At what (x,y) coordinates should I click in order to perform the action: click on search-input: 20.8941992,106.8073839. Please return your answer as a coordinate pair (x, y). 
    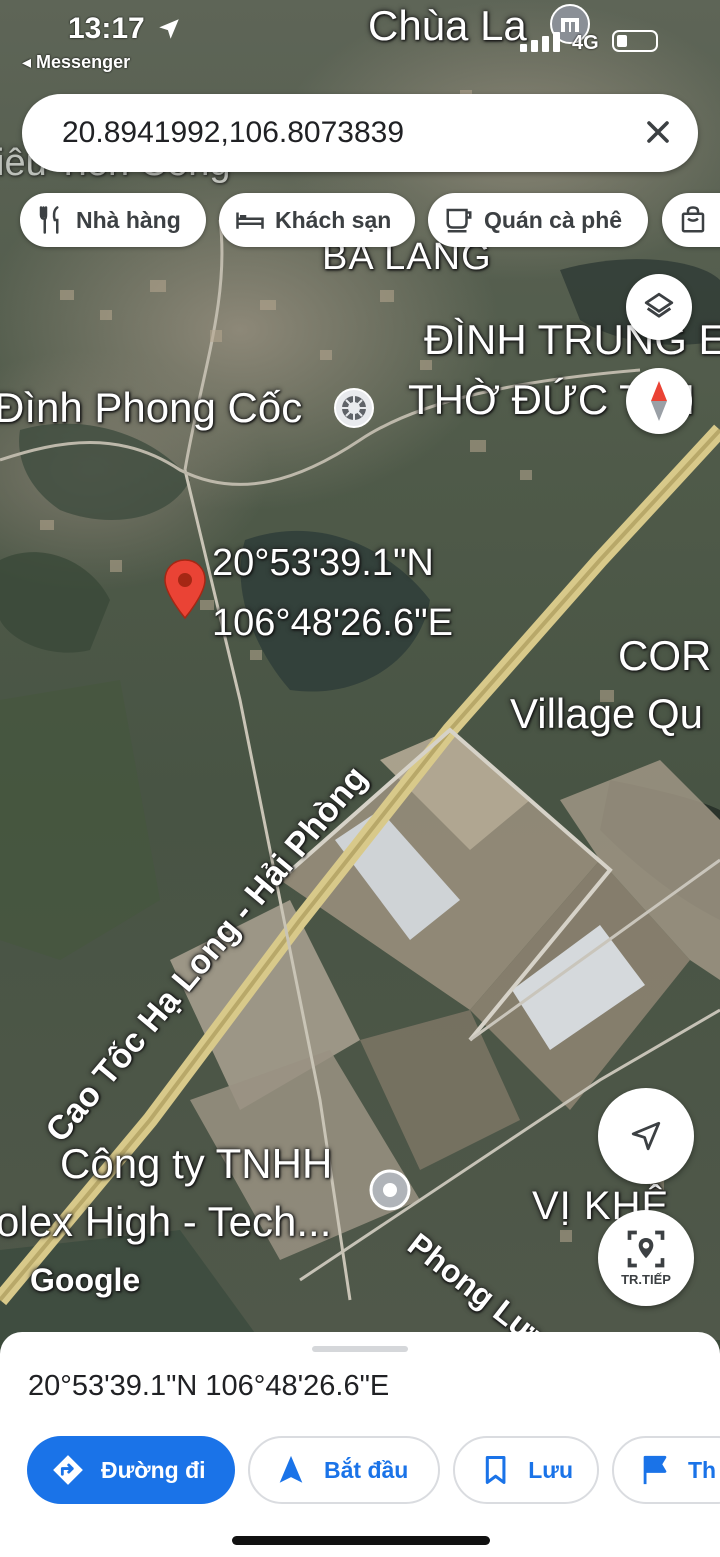
    Looking at the image, I should click on (233, 133).